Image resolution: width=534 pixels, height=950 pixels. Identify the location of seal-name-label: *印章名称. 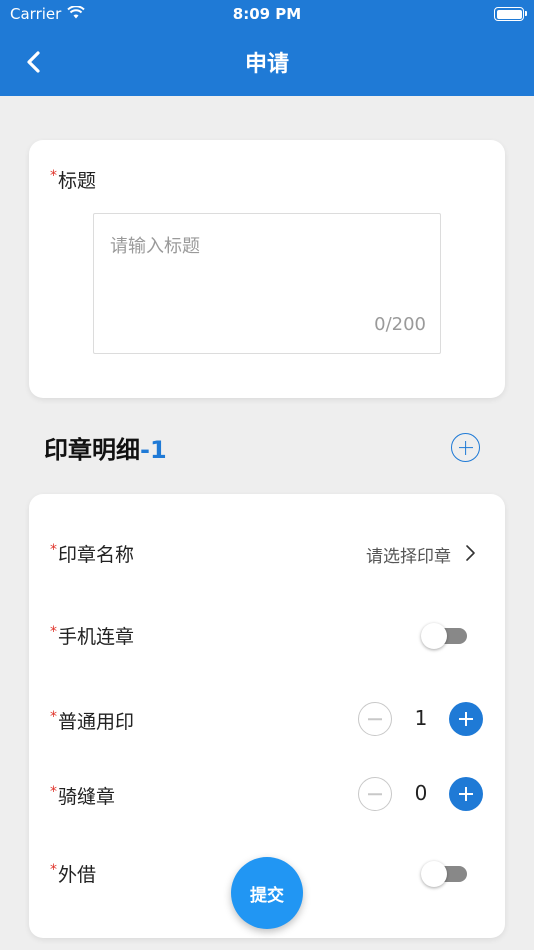
(92, 553).